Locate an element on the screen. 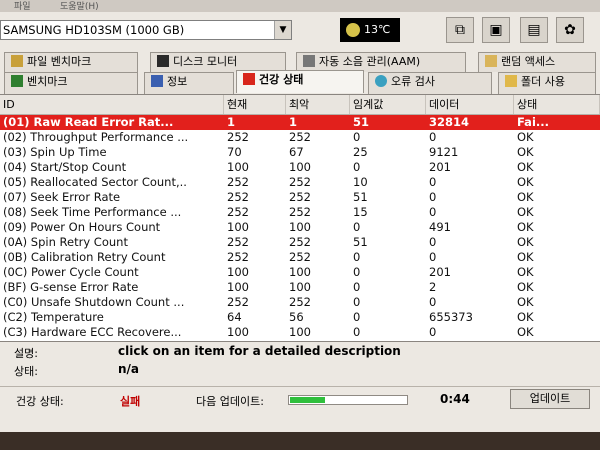 This screenshot has width=600, height=450. cell-worst: 67 is located at coordinates (296, 152).